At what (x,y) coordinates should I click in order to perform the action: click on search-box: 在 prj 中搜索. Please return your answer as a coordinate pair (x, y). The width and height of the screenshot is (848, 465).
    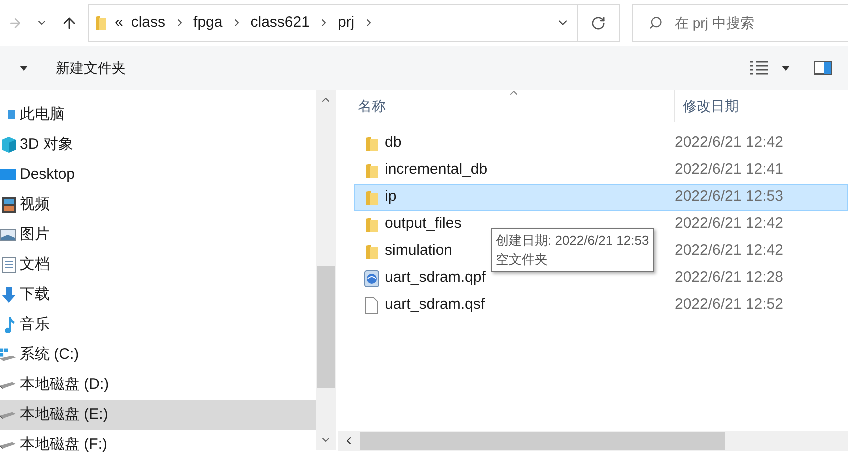
    Looking at the image, I should click on (740, 23).